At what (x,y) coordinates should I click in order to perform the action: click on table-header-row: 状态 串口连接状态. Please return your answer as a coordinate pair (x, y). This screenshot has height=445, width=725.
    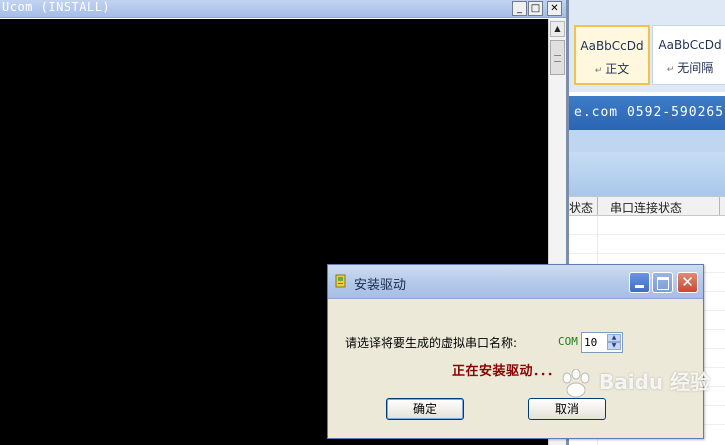
    Looking at the image, I should click on (646, 206).